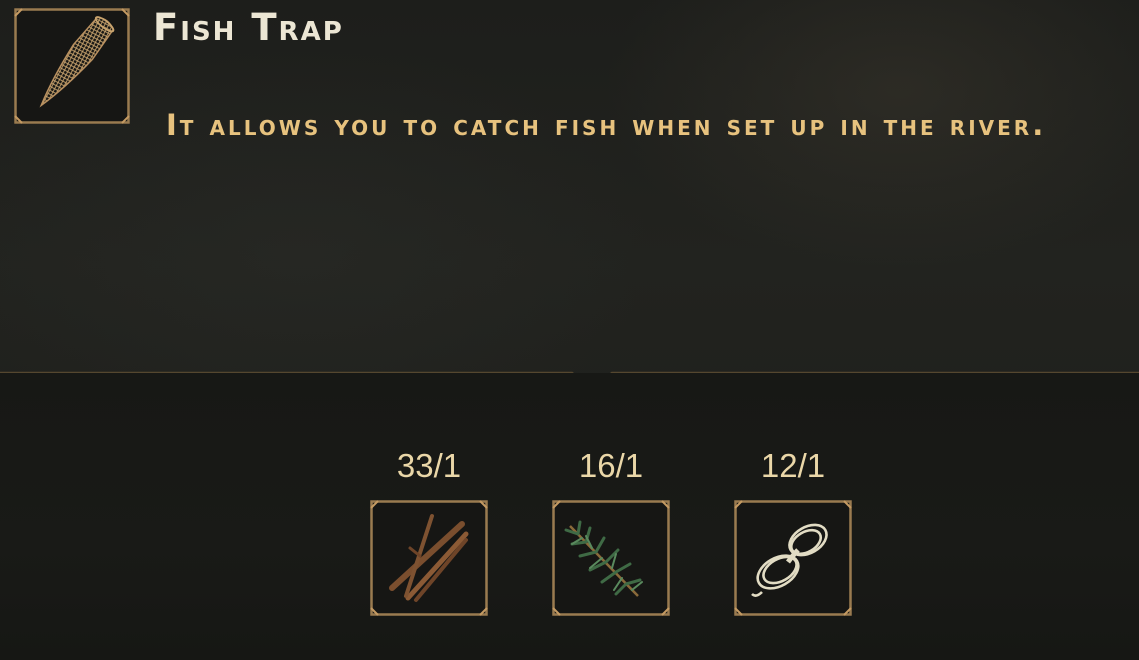 This screenshot has height=660, width=1139. Describe the element at coordinates (429, 465) in the screenshot. I see `requirement-count: 33/1` at that location.